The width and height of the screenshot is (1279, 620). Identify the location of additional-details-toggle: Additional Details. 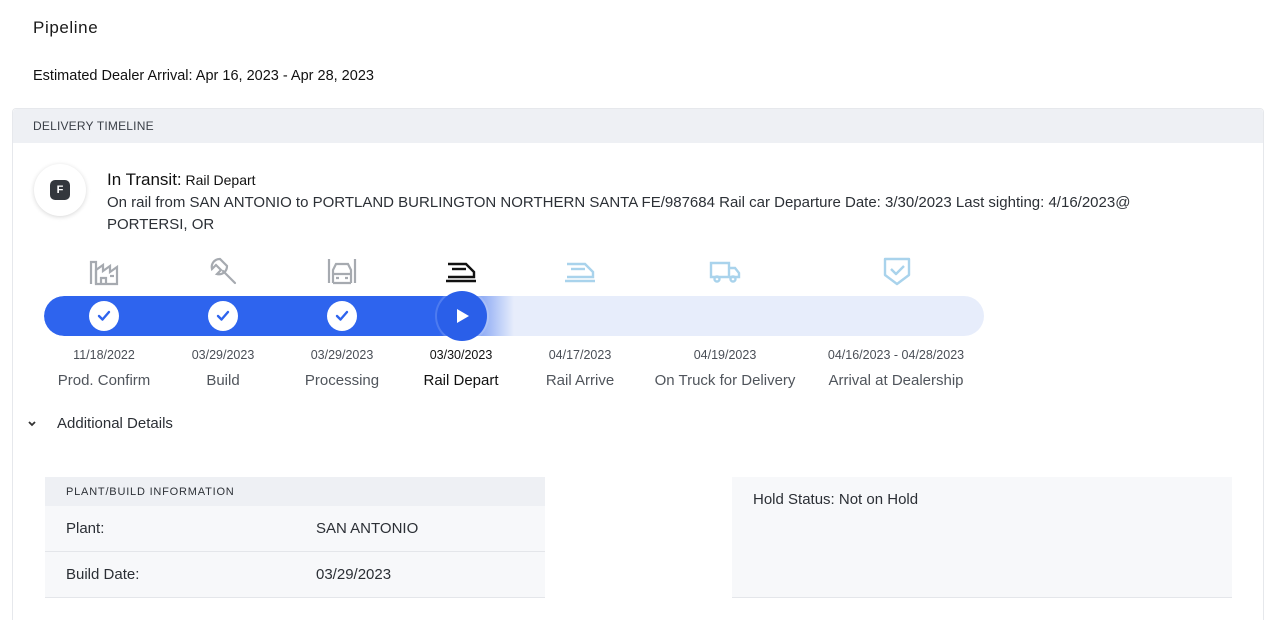
(100, 423).